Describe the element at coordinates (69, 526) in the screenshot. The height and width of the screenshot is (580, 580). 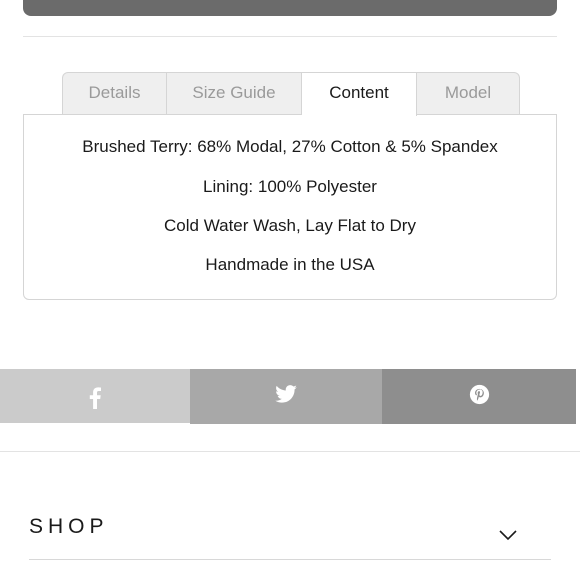
I see `shop-label: SHOP` at that location.